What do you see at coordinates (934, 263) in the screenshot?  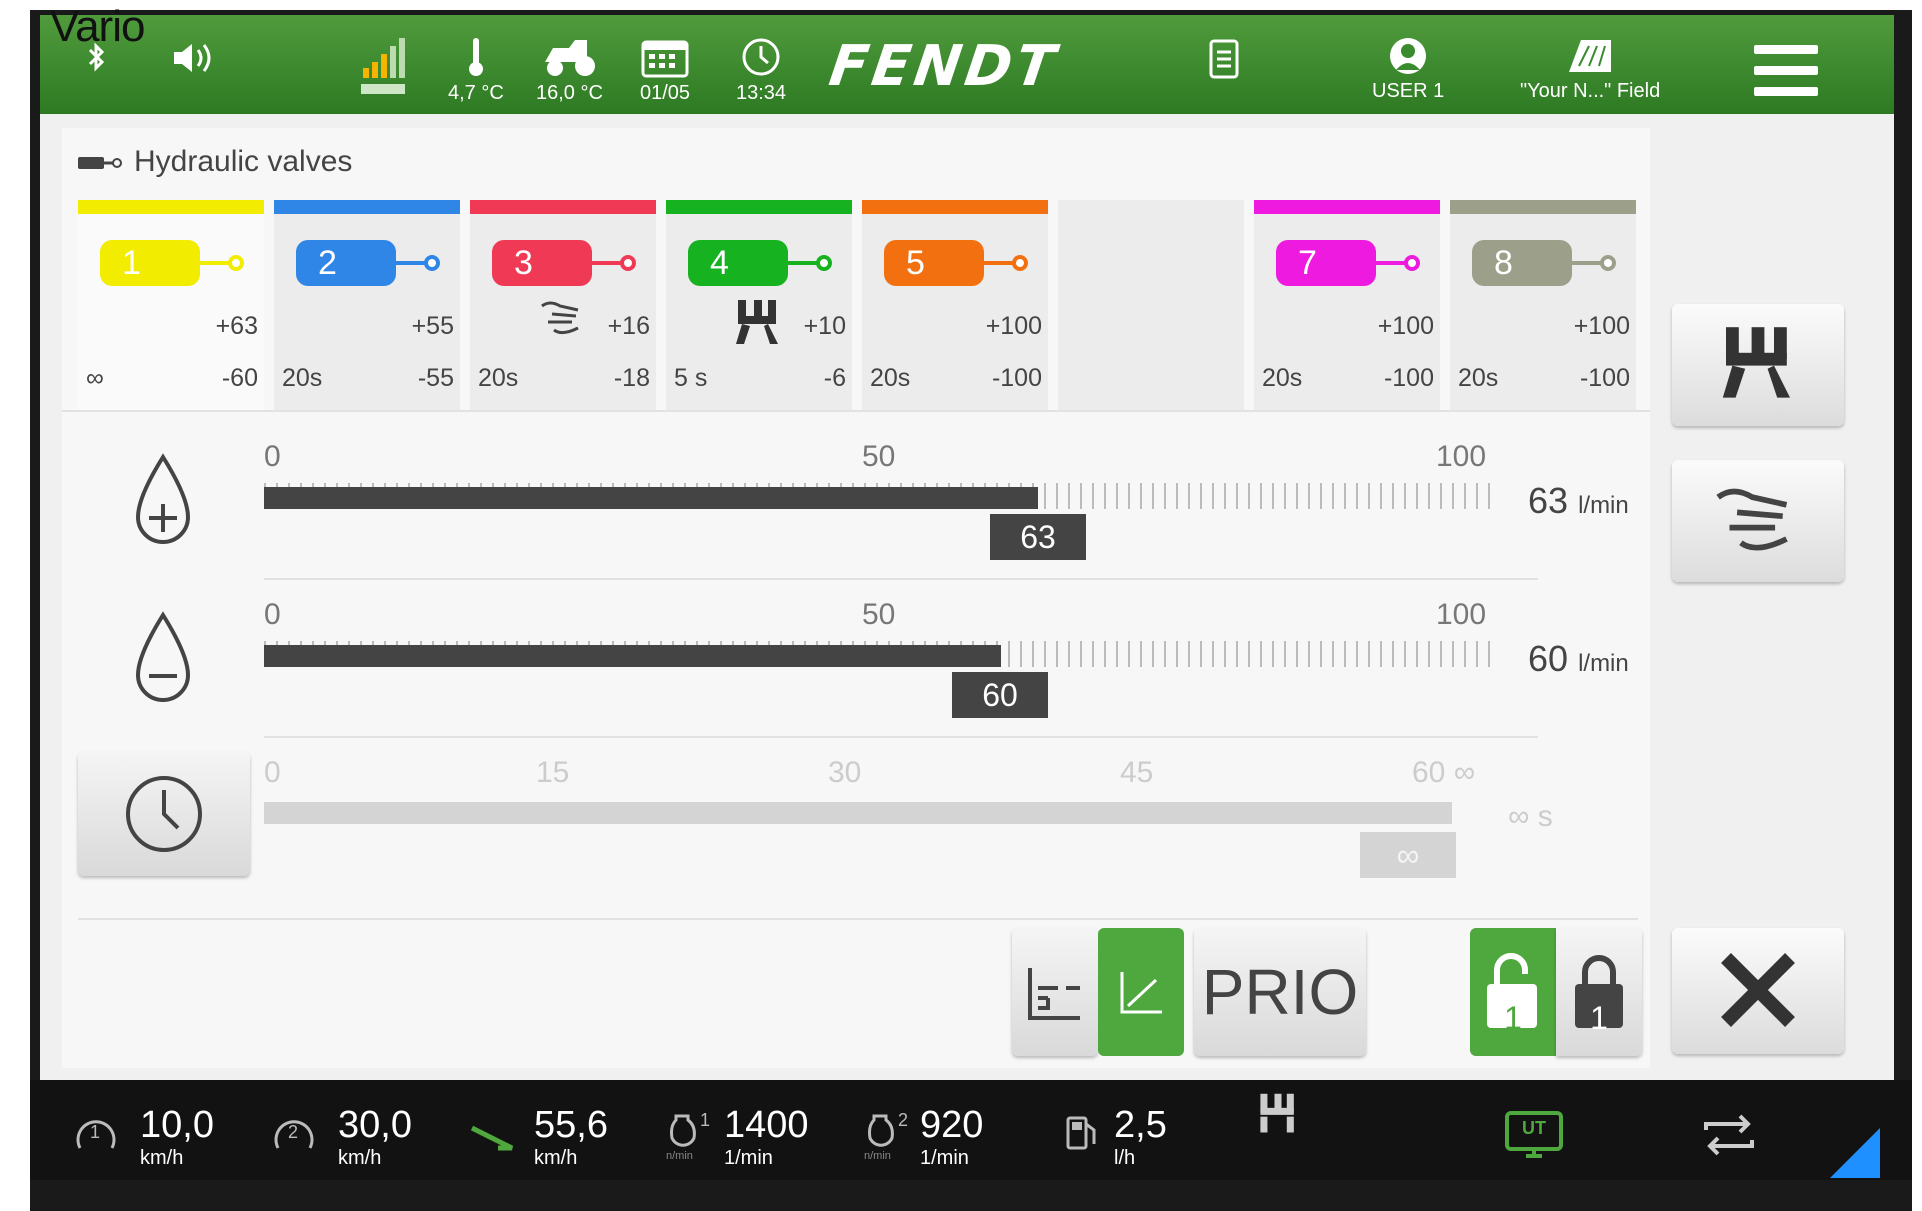 I see `valve-number-badge: 5` at bounding box center [934, 263].